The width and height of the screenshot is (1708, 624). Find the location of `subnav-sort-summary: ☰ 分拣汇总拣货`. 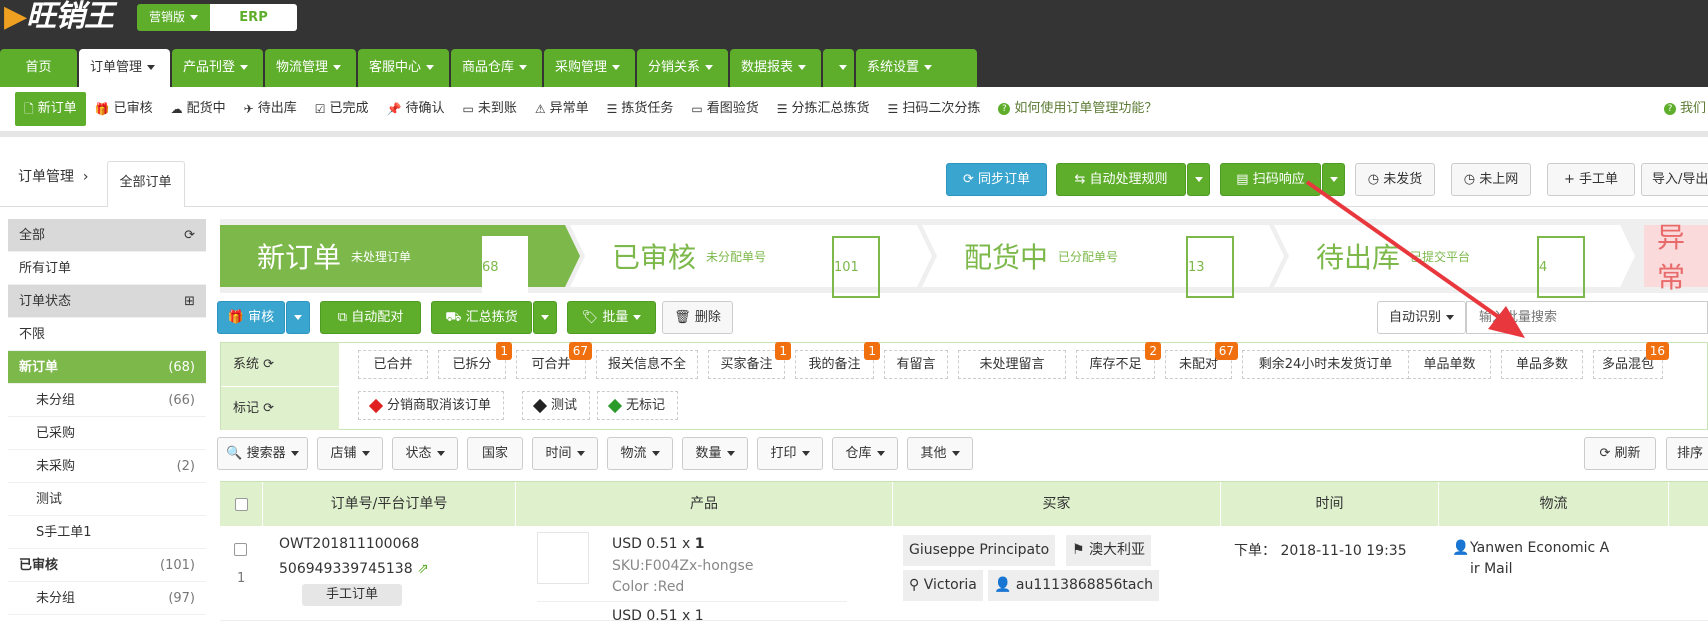

subnav-sort-summary: ☰ 分拣汇总拣货 is located at coordinates (823, 109).